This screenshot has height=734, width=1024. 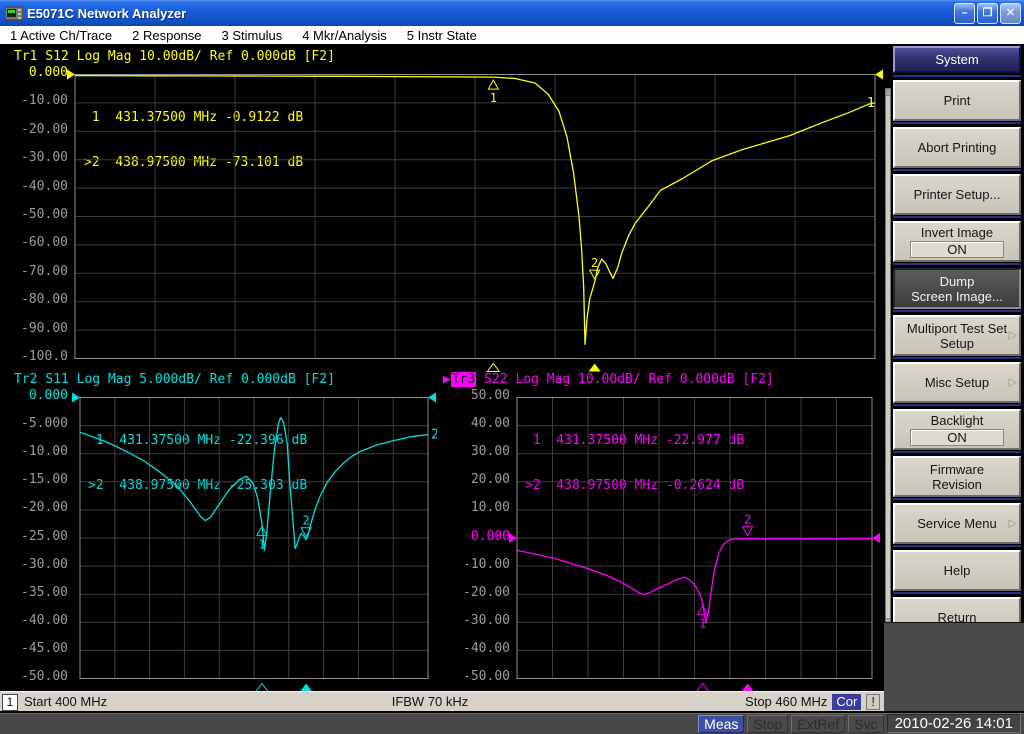 I want to click on softkey-misc-setup: Misc Setup ▷, so click(x=957, y=382).